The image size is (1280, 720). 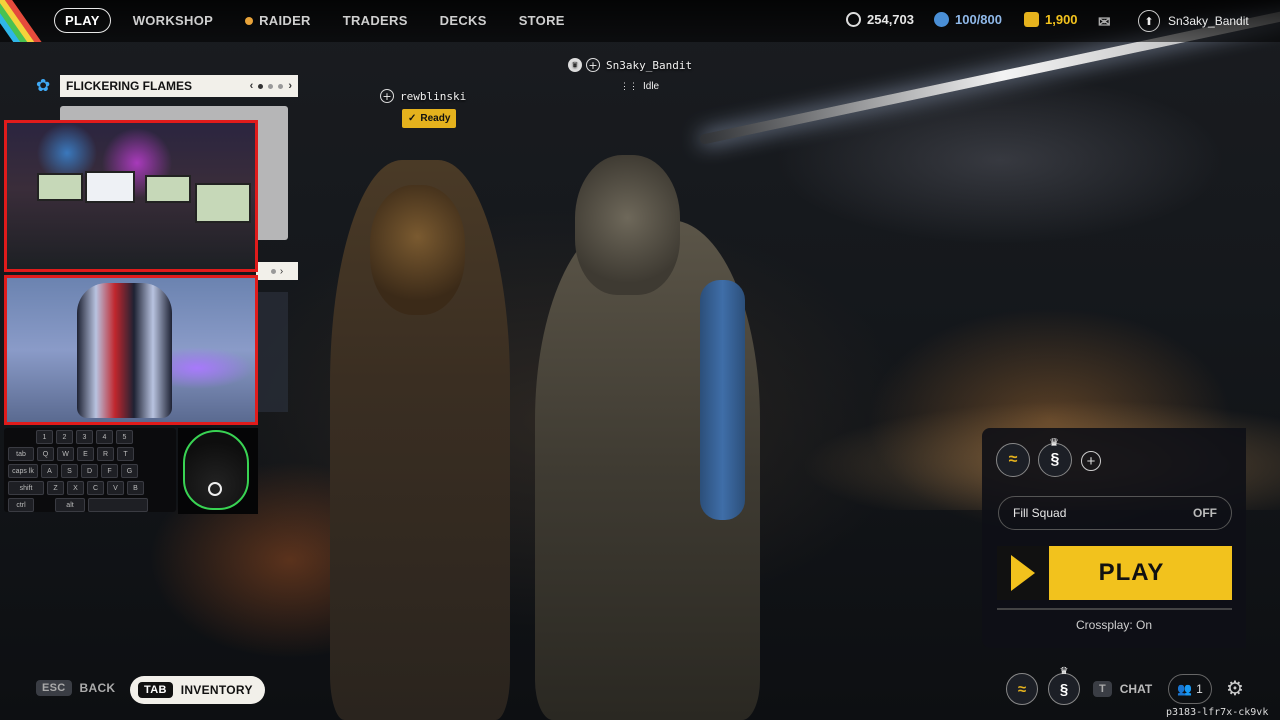 What do you see at coordinates (23, 471) in the screenshot?
I see `key: caps lk` at bounding box center [23, 471].